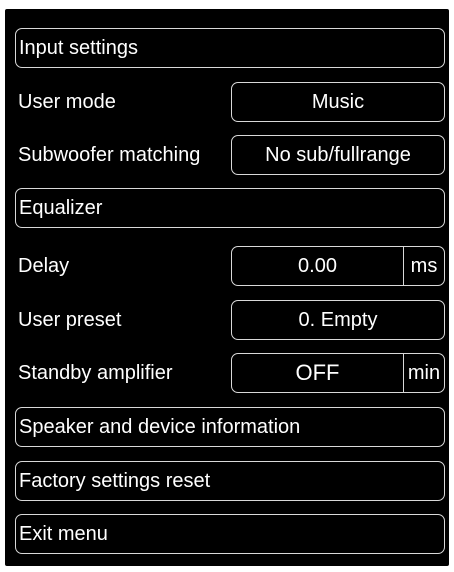 The image size is (454, 572). What do you see at coordinates (230, 208) in the screenshot?
I see `equalizer-button: Equalizer` at bounding box center [230, 208].